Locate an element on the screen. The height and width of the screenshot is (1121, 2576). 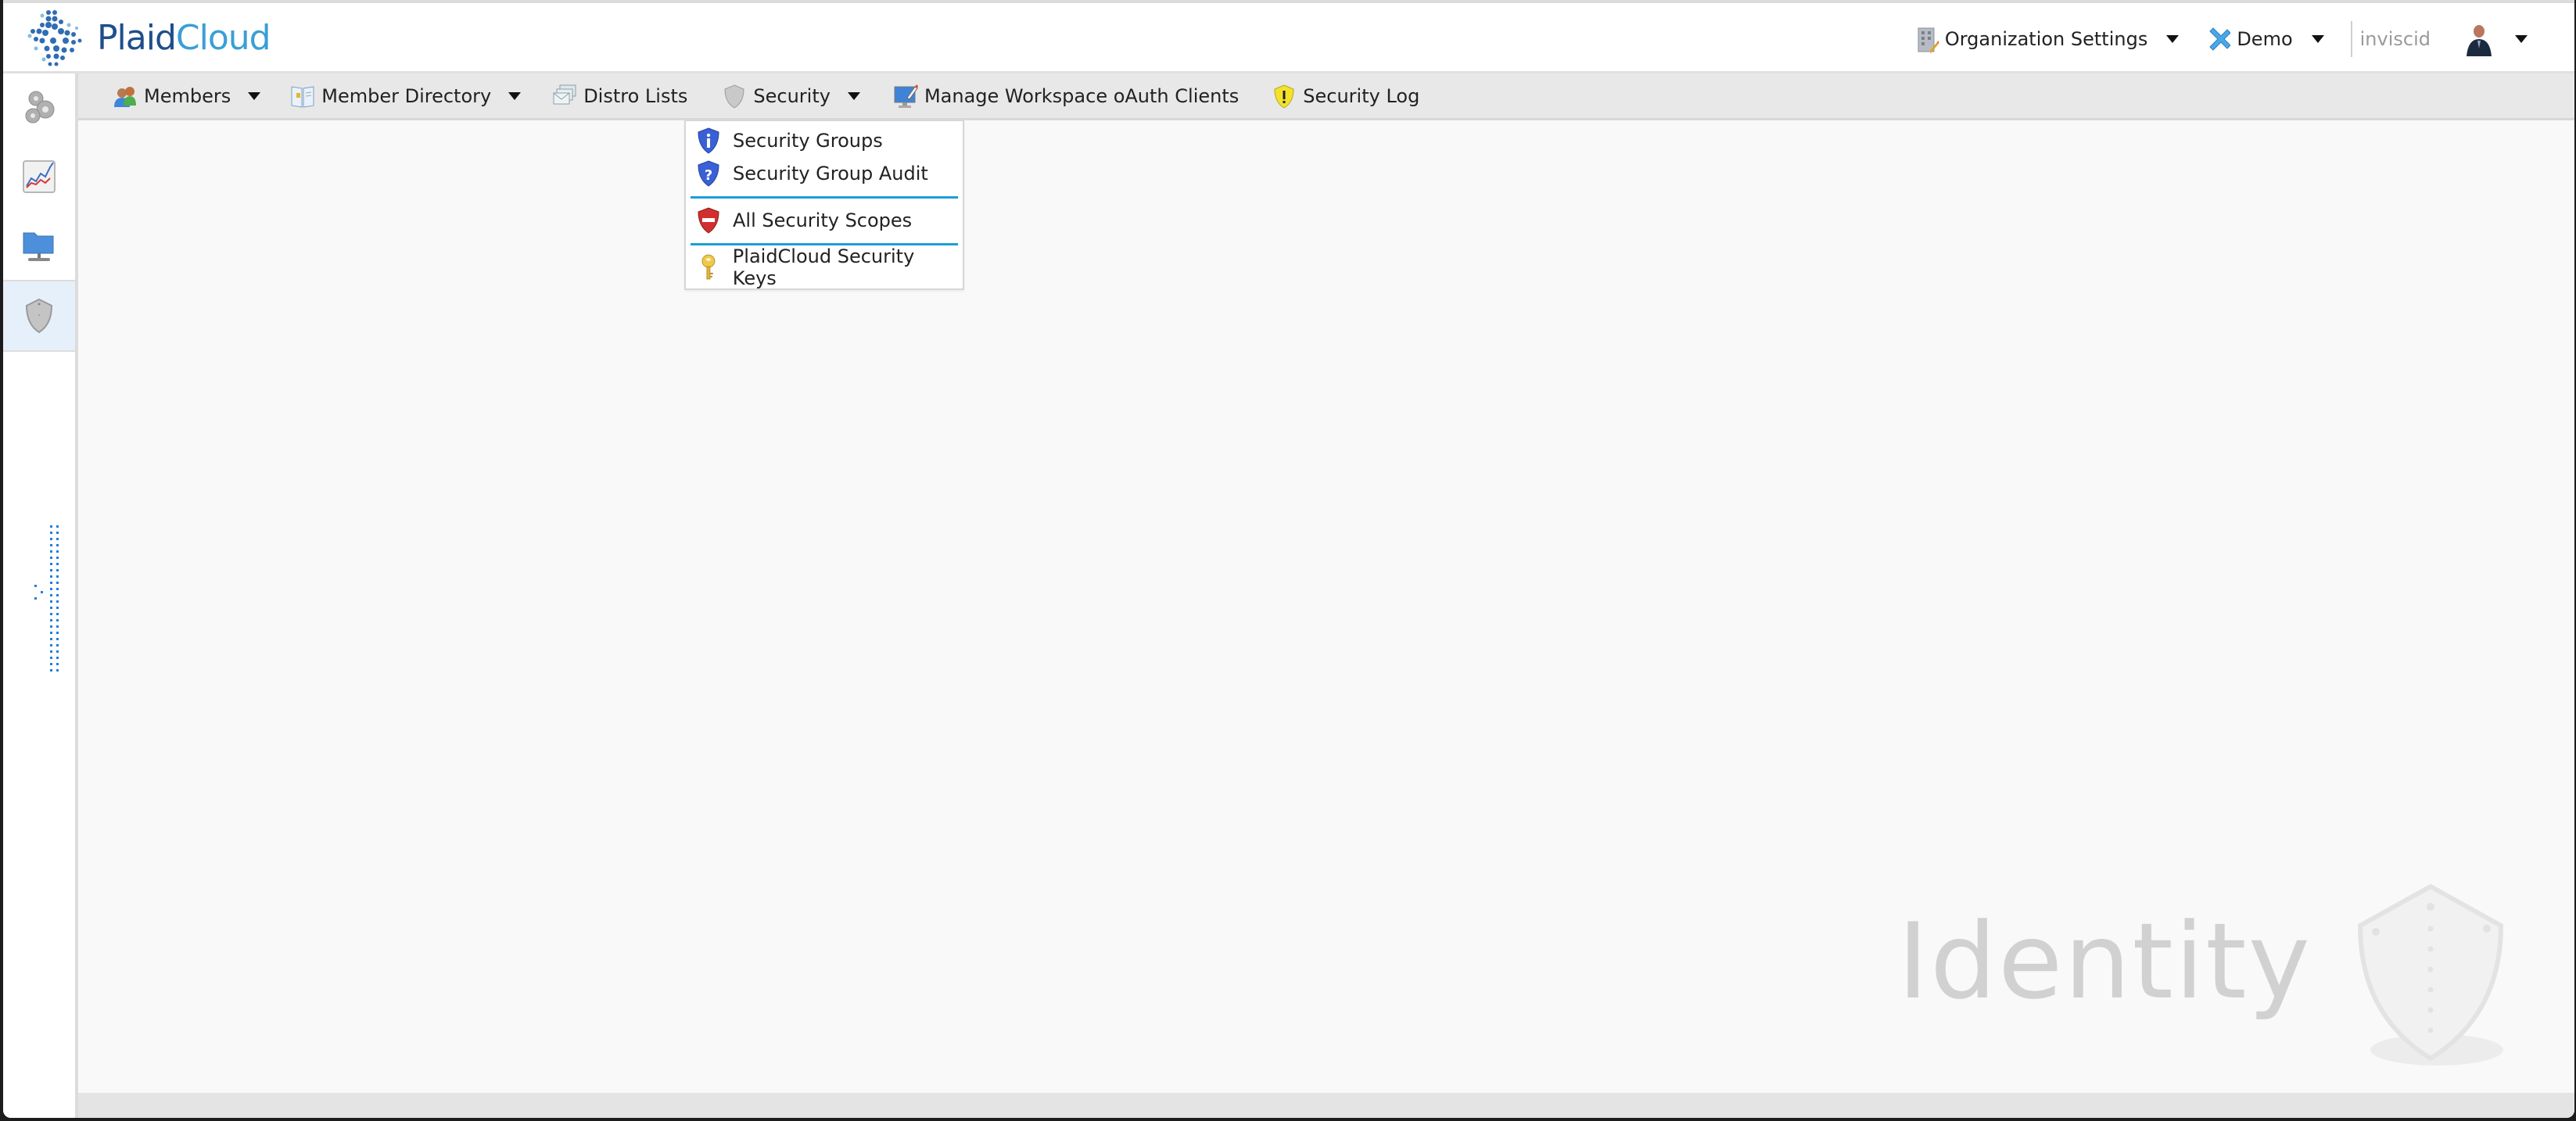
status-bar is located at coordinates (1326, 1105).